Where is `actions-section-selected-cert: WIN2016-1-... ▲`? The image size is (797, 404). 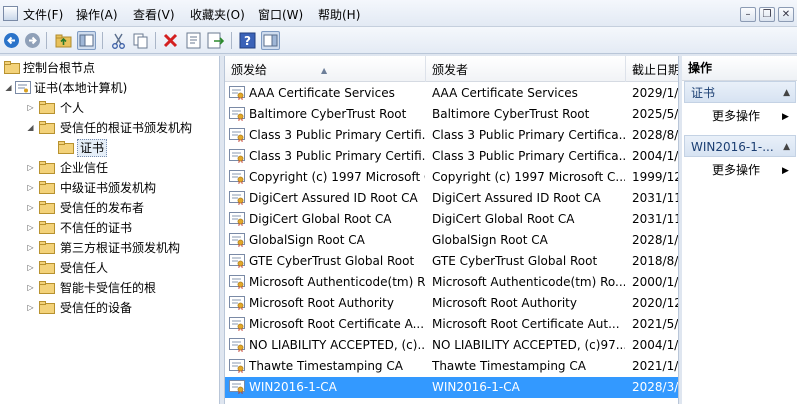 actions-section-selected-cert: WIN2016-1-... ▲ is located at coordinates (740, 146).